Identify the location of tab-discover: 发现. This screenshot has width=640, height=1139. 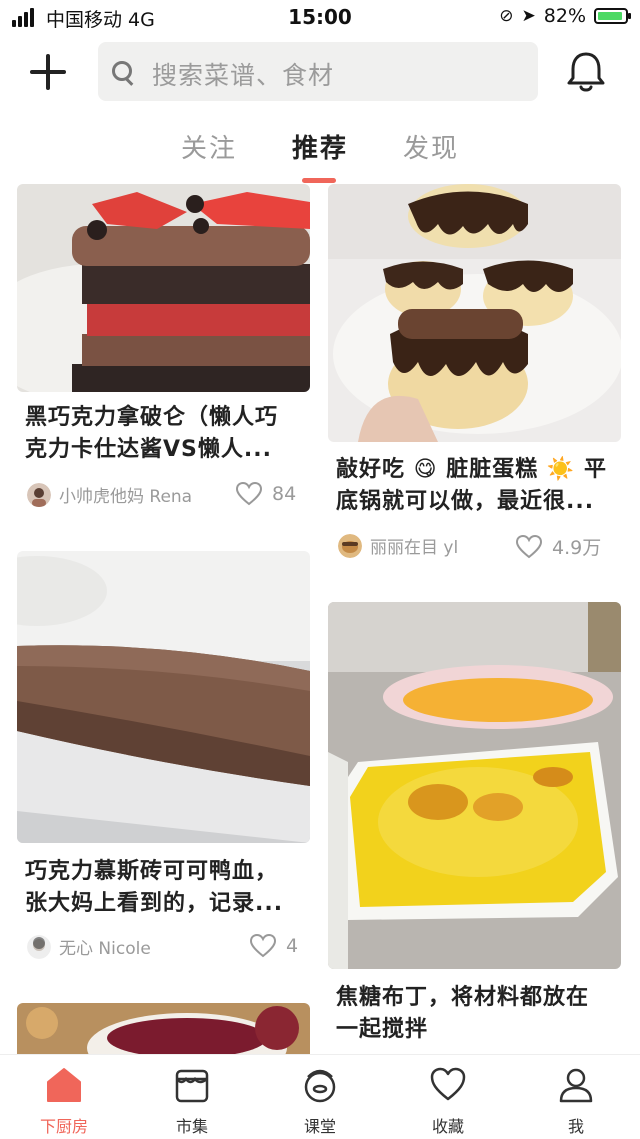
(431, 146).